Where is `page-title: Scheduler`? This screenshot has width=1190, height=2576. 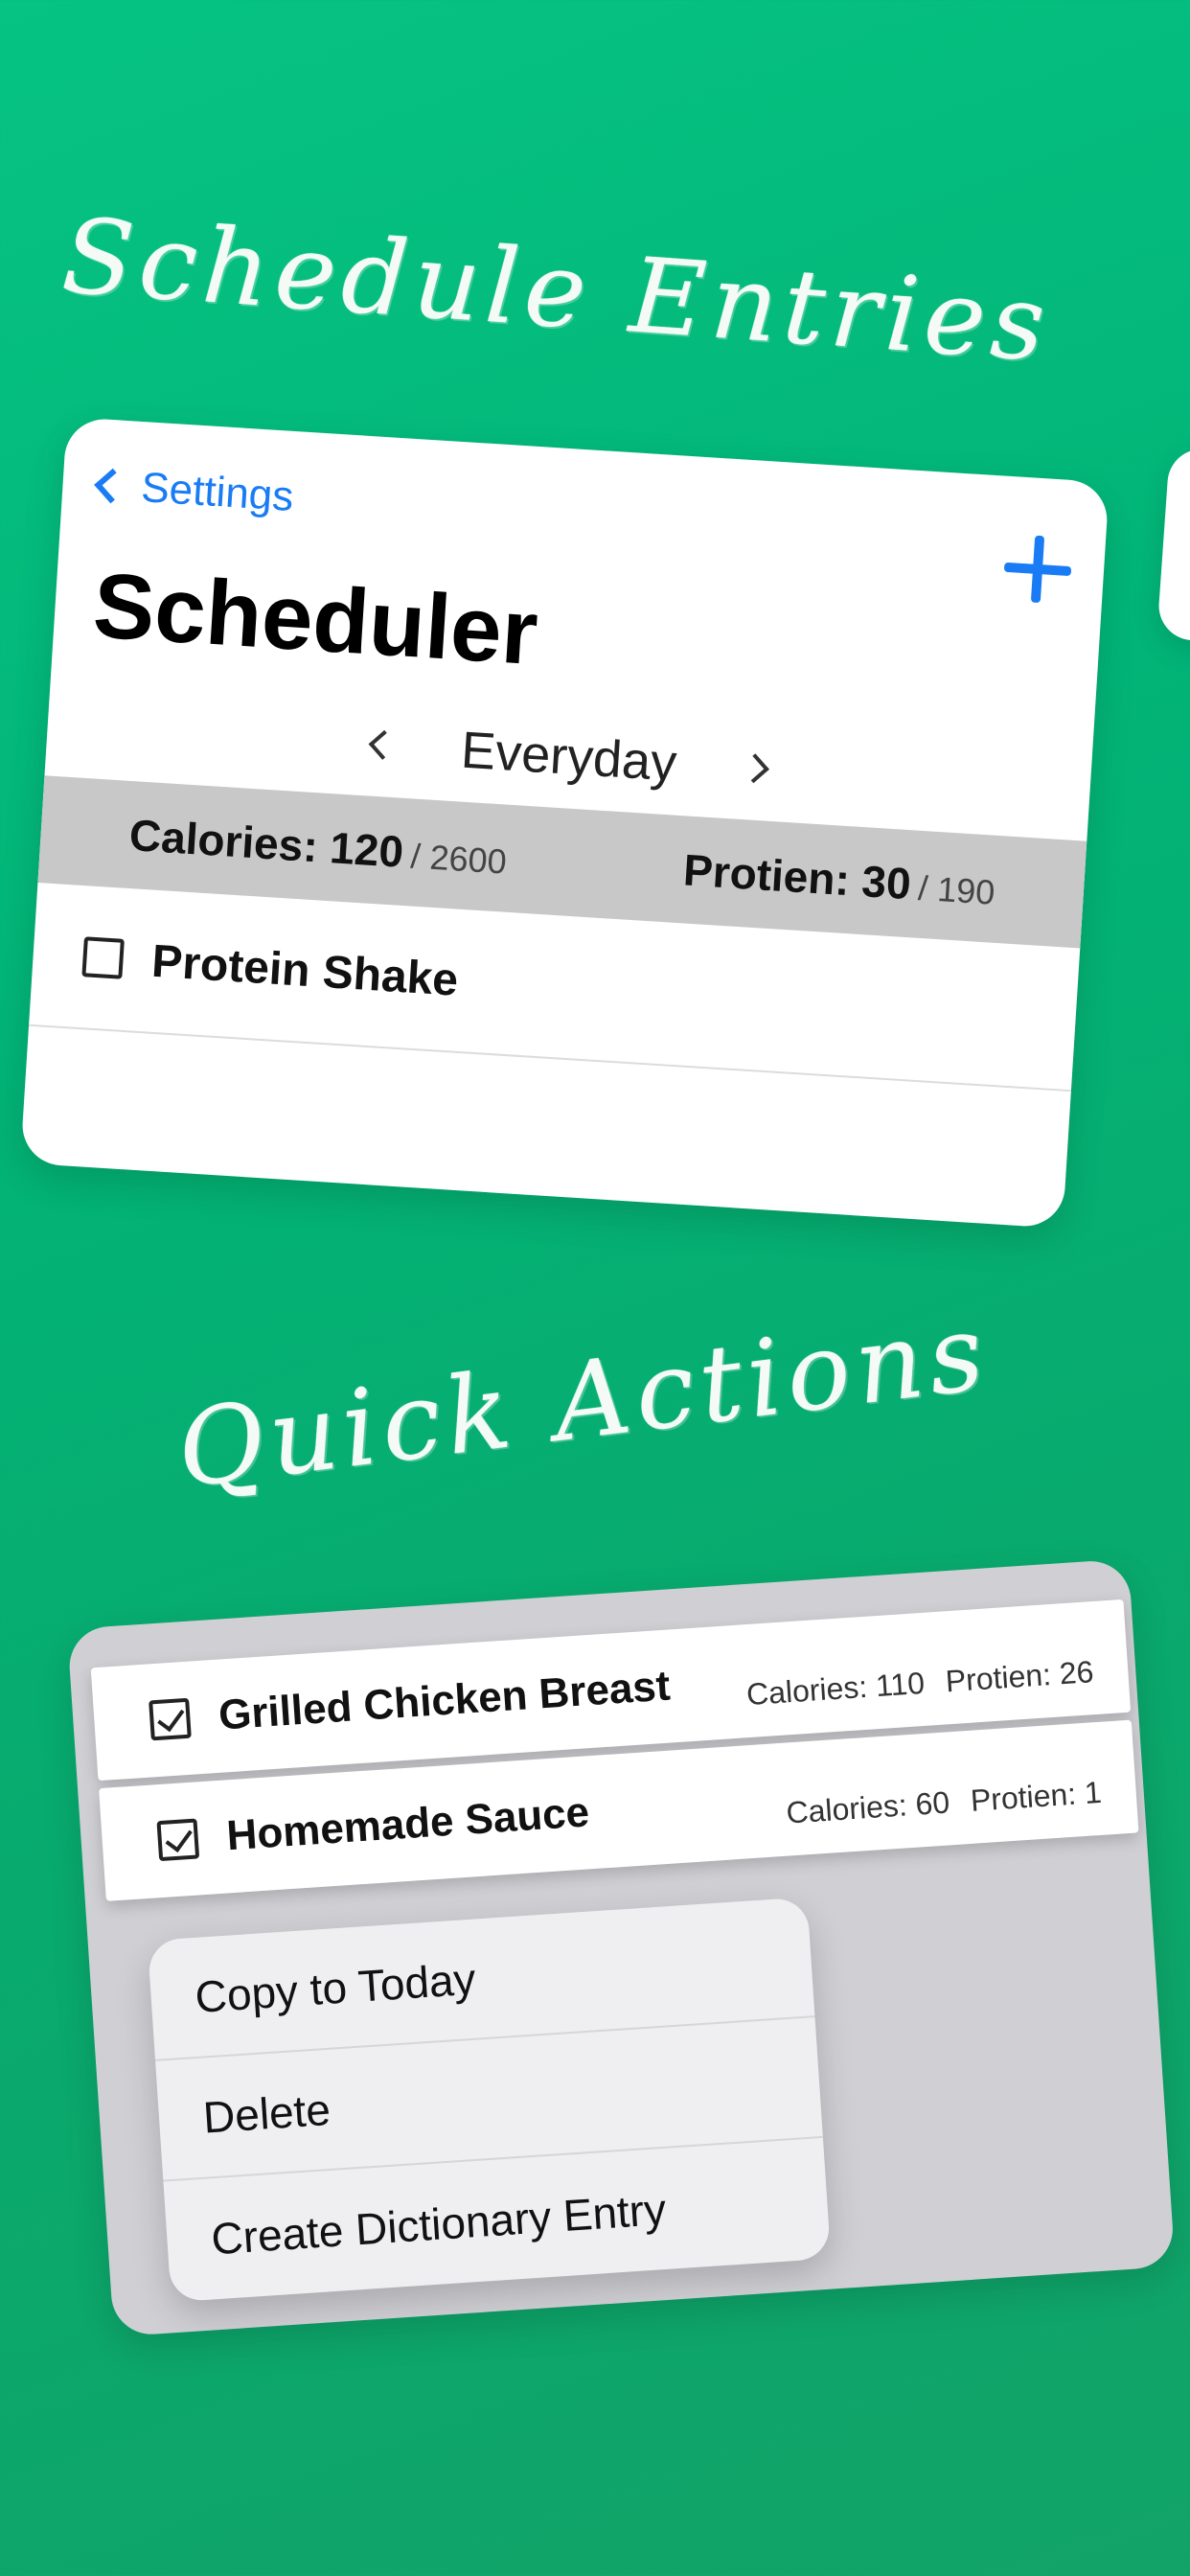 page-title: Scheduler is located at coordinates (316, 619).